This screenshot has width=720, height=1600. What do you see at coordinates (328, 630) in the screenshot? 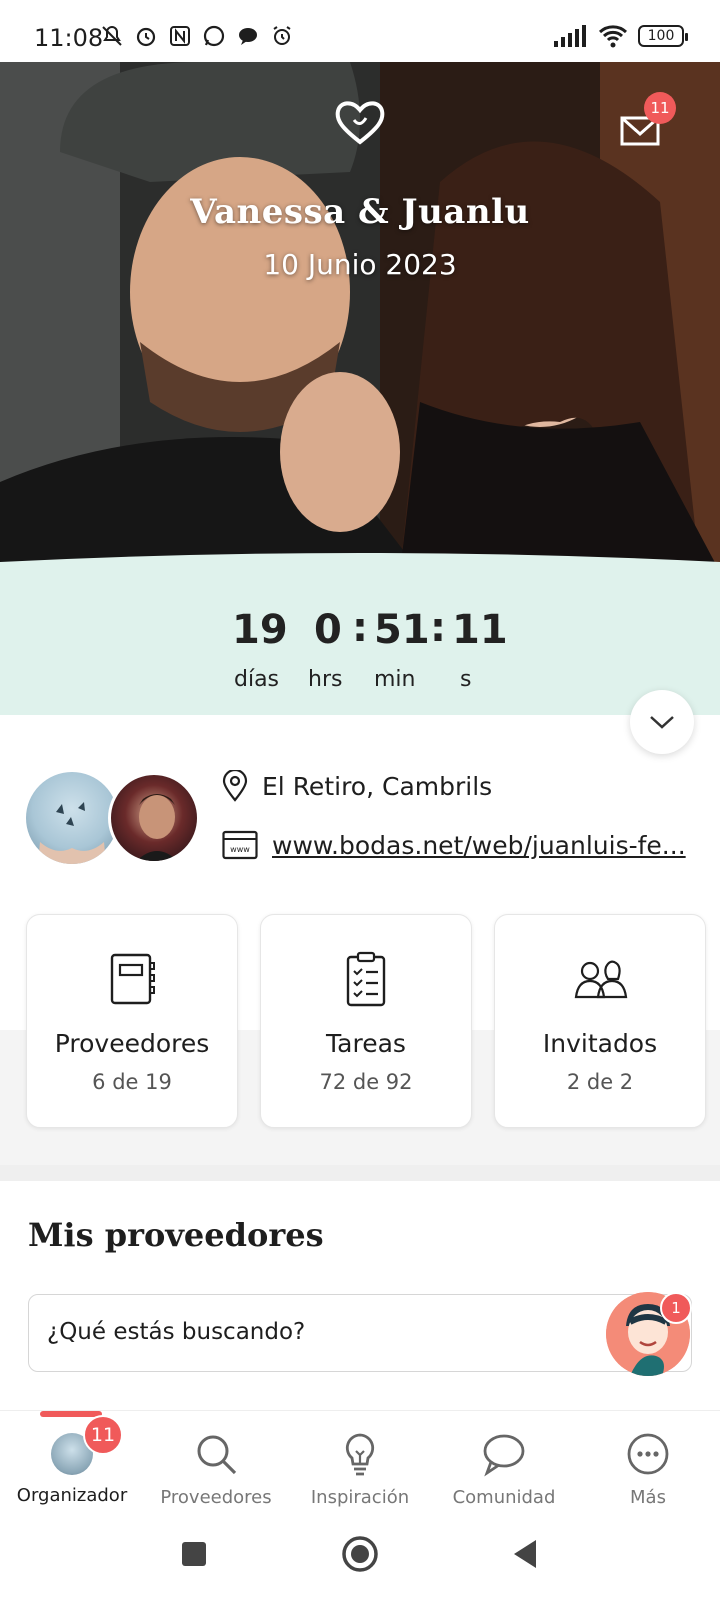
I see `countdown-hours: 0` at bounding box center [328, 630].